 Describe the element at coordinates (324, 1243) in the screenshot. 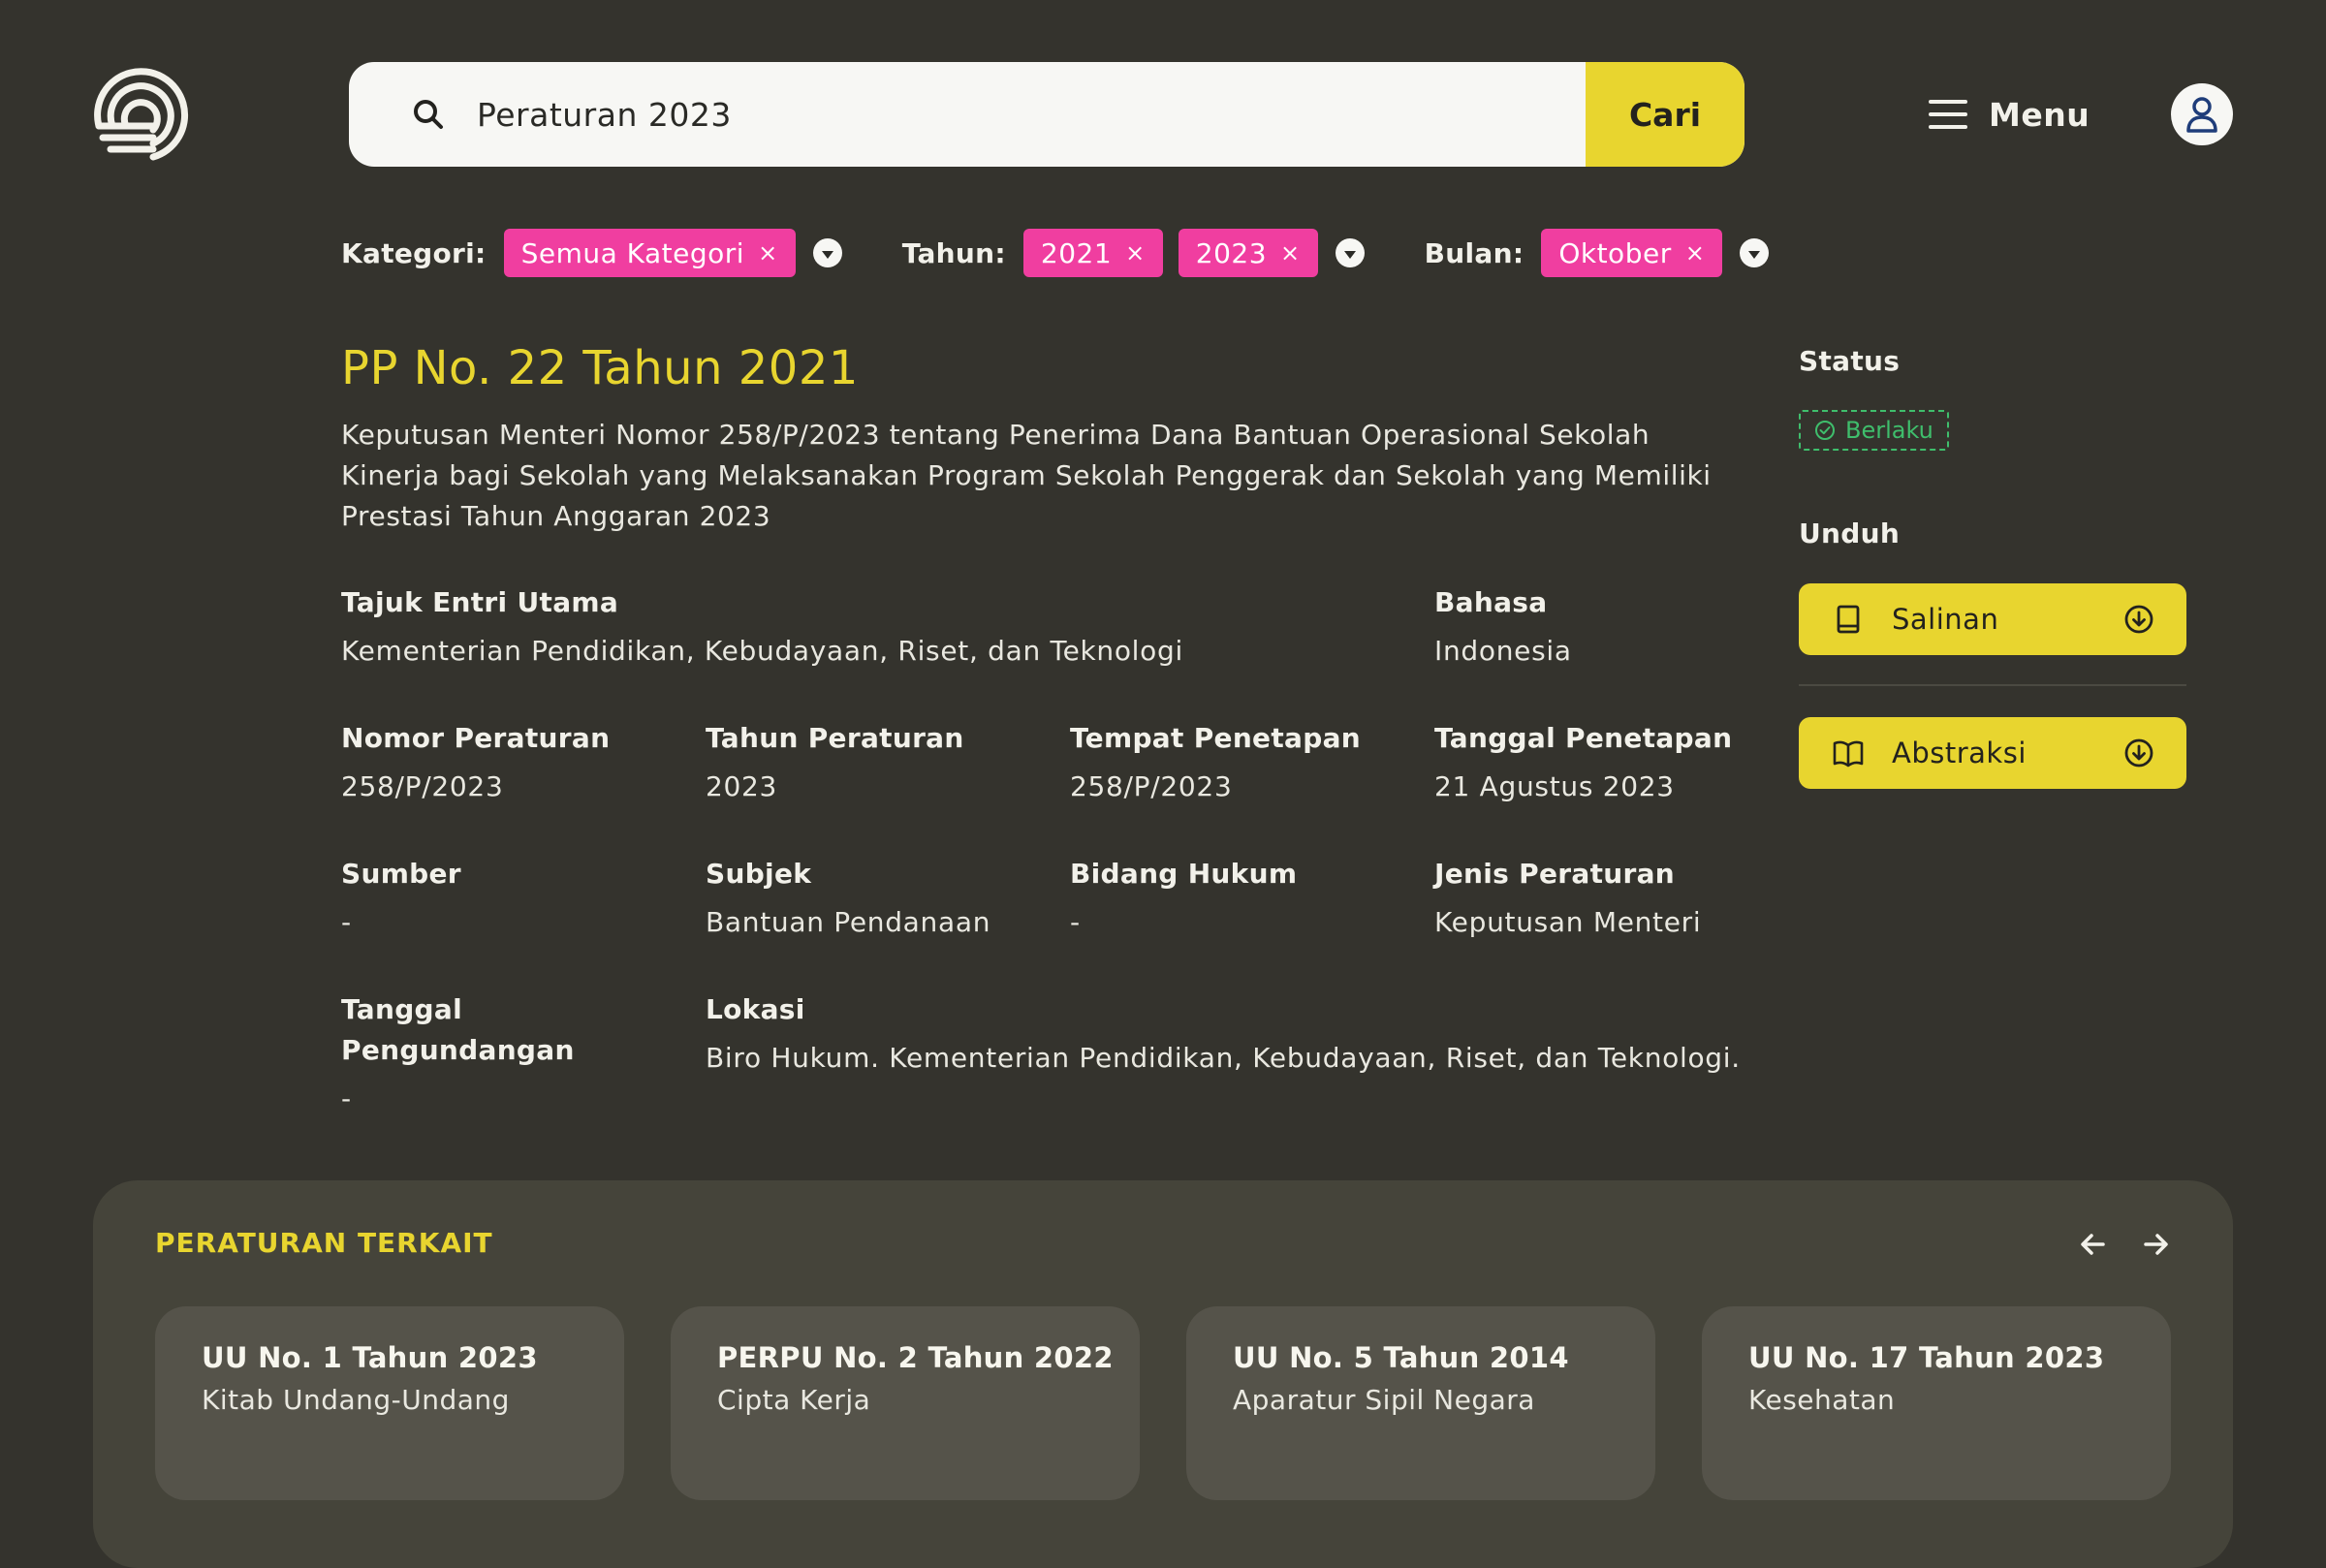

I see `related-heading: PERATURAN TERKAIT` at that location.